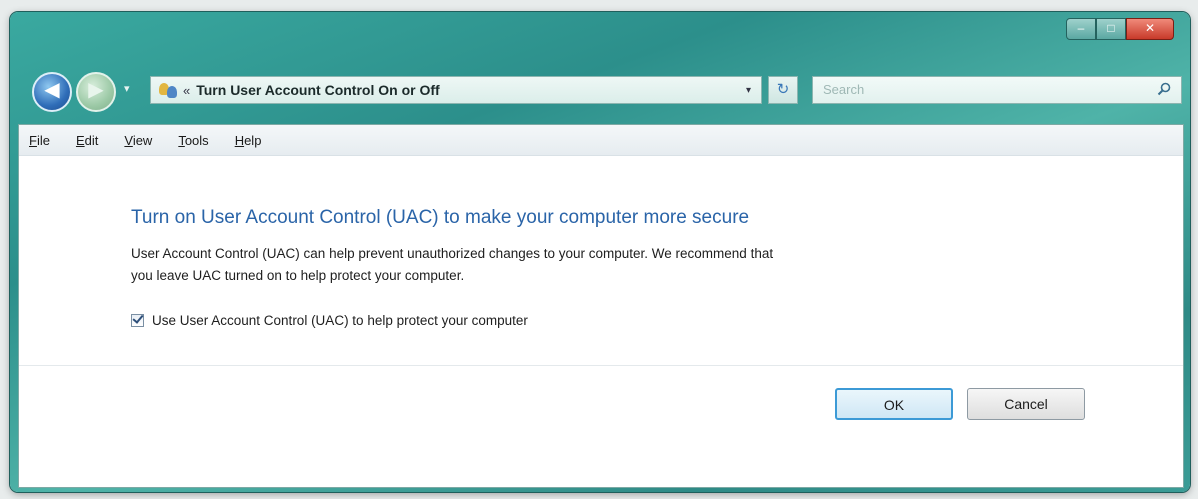  I want to click on users-icon, so click(169, 90).